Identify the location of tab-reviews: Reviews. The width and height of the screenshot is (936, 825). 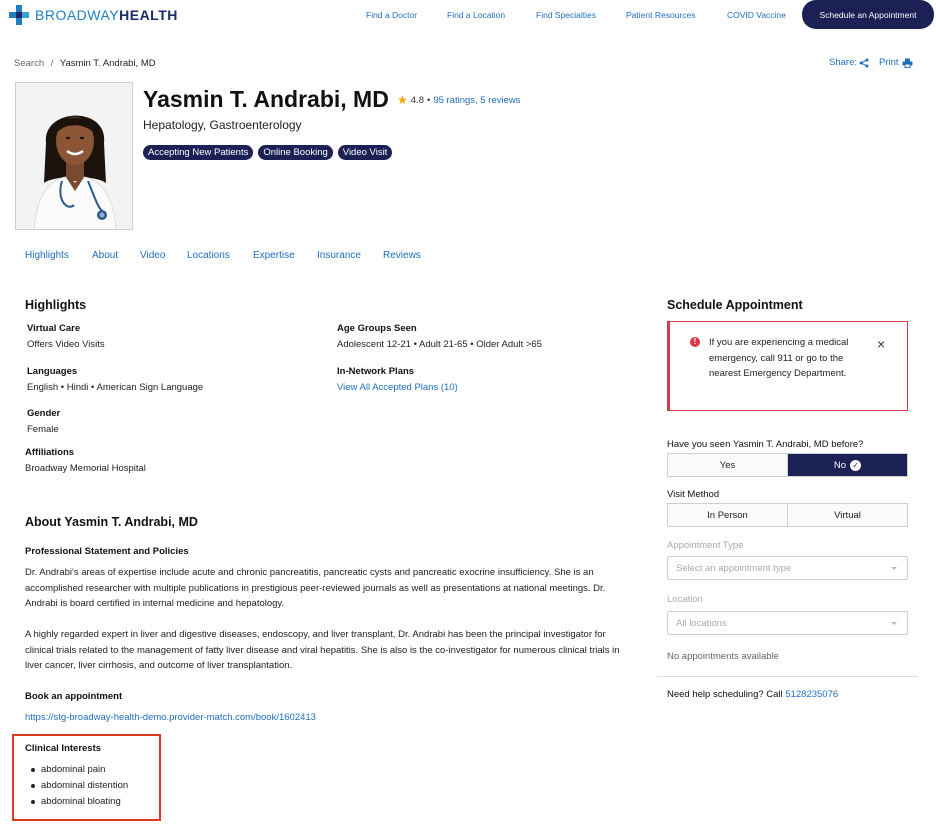
(402, 255).